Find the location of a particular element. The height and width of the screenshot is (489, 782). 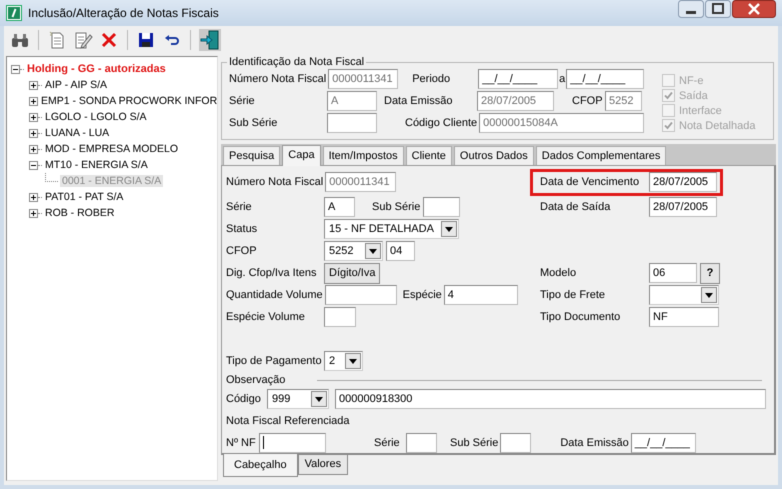

minimize-icon is located at coordinates (691, 9).